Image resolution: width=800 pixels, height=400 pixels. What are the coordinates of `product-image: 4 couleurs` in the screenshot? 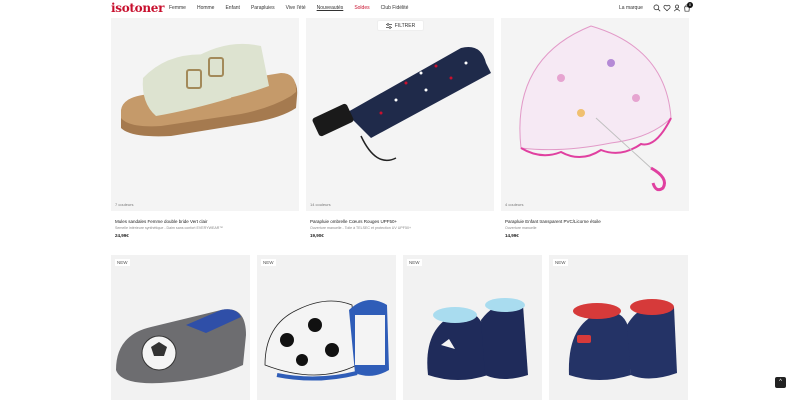 It's located at (595, 114).